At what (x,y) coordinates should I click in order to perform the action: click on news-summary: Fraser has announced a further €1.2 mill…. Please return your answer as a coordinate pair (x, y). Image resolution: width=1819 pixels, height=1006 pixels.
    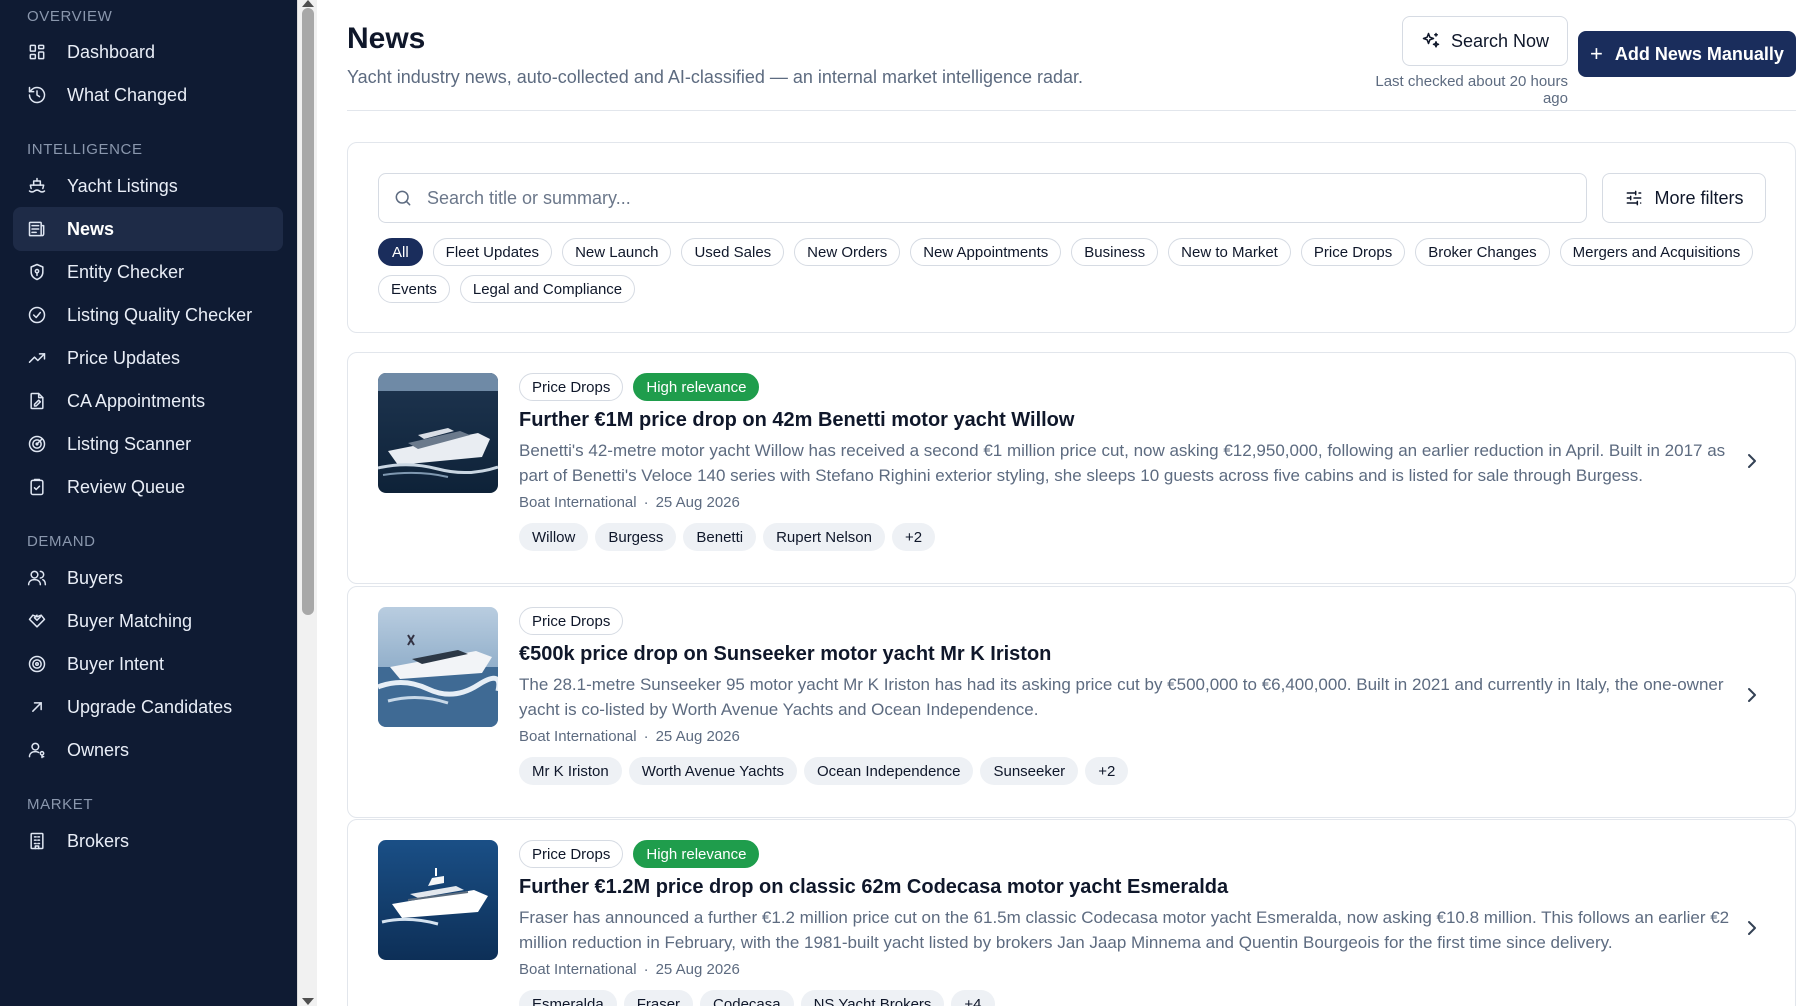
    Looking at the image, I should click on (1124, 930).